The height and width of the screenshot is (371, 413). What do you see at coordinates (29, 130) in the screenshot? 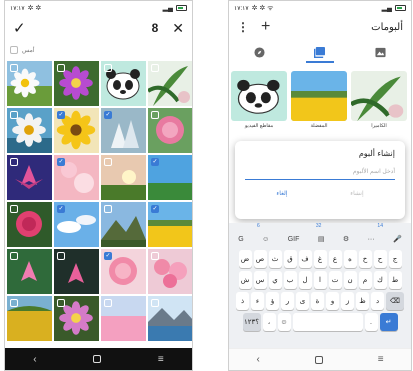
I see `photo-tile-sunflower` at bounding box center [29, 130].